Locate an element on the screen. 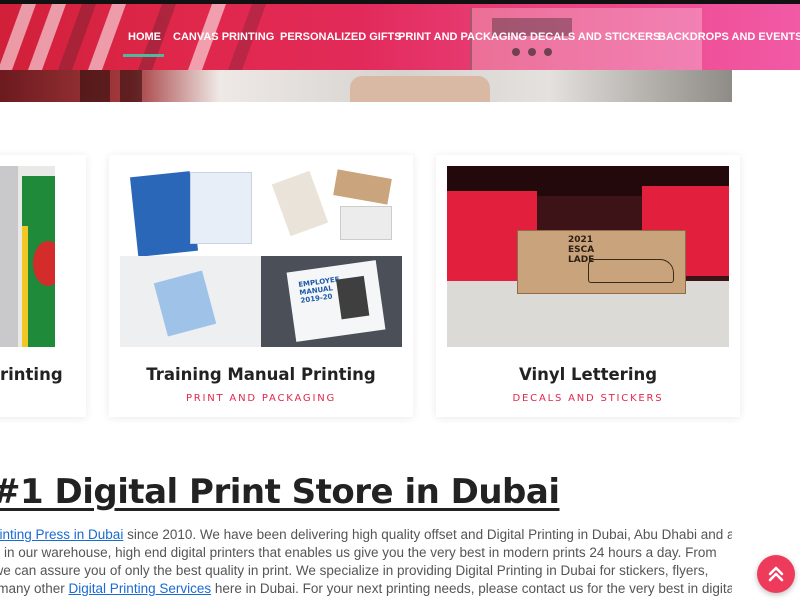  plaque-line: 2021 is located at coordinates (581, 240).